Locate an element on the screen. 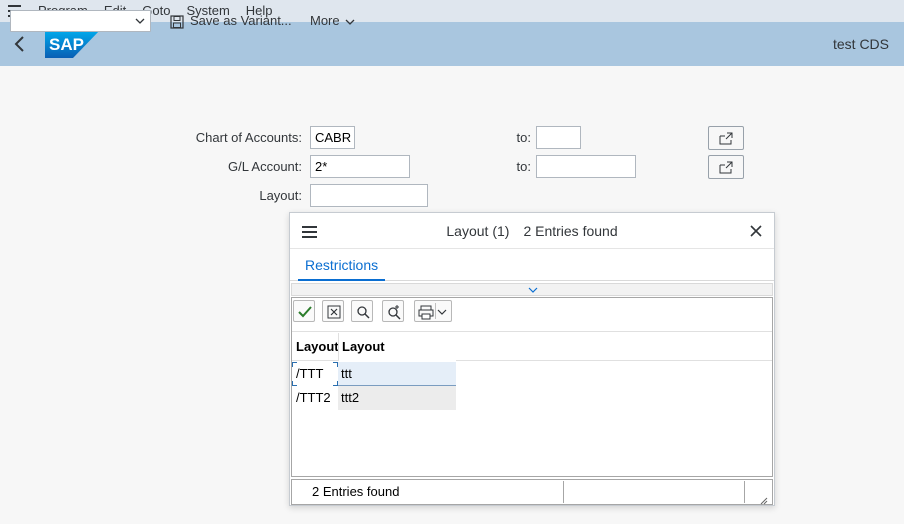 Image resolution: width=904 pixels, height=524 pixels. chart-of-accounts-label: Chart of Accounts: is located at coordinates (248, 137).